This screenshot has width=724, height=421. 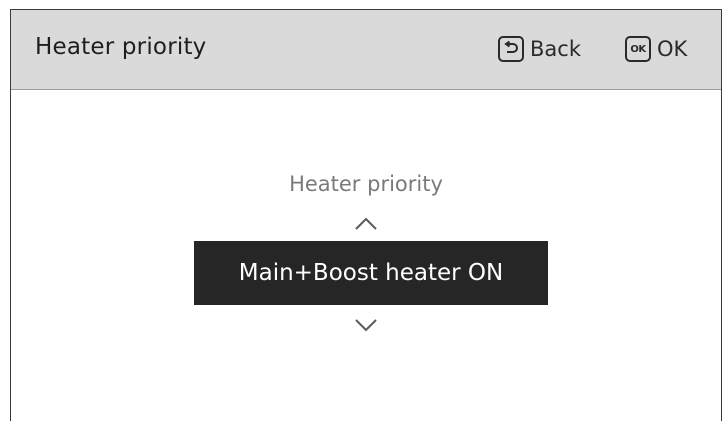 What do you see at coordinates (511, 49) in the screenshot?
I see `back-icon` at bounding box center [511, 49].